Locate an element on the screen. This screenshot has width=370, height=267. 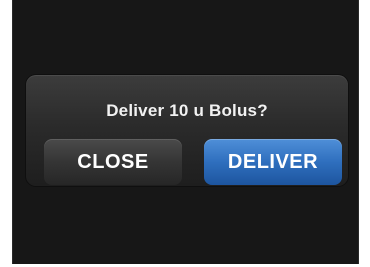
dialog-prompt: Deliver 10 u Bolus? is located at coordinates (187, 110).